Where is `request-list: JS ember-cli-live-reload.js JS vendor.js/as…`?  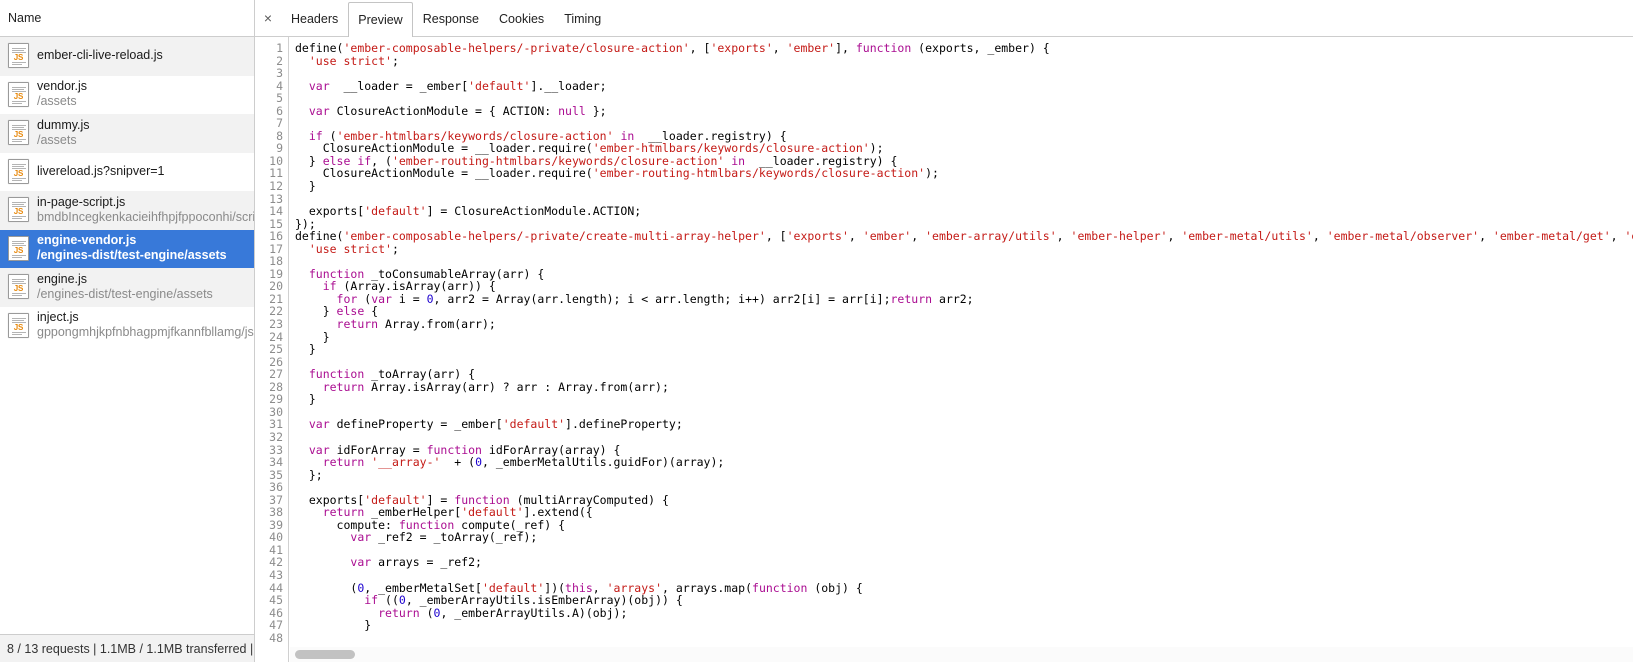
request-list: JS ember-cli-live-reload.js JS vendor.js/as… is located at coordinates (127, 335).